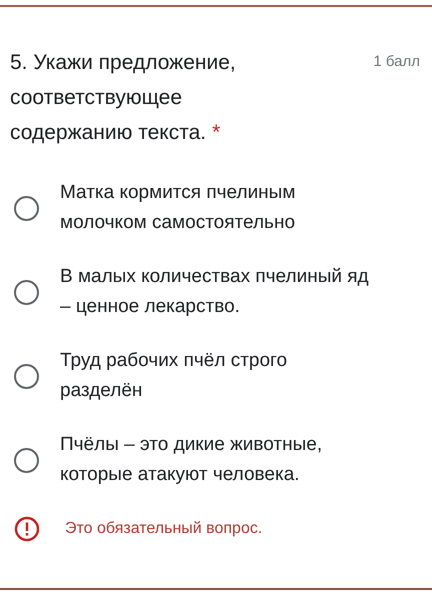  I want to click on option-label: Пчёлы – это дикие животные, которые атакуют человека., so click(192, 460).